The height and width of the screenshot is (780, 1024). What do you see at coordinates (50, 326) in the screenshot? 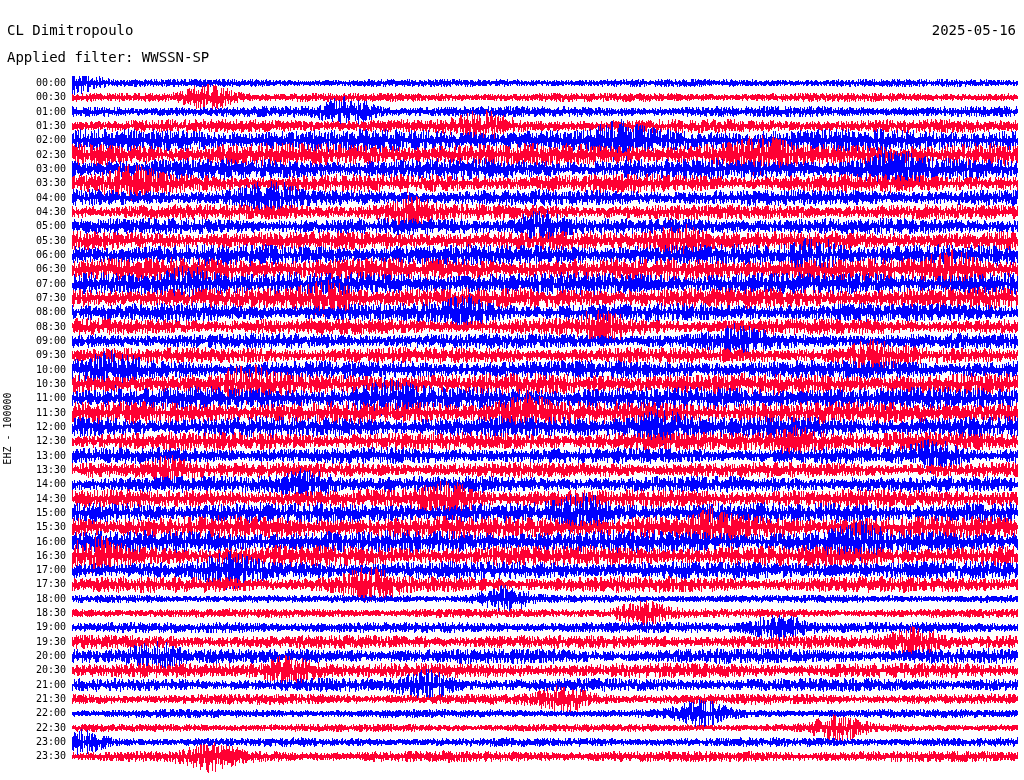
I see `time-label: 08:30` at bounding box center [50, 326].